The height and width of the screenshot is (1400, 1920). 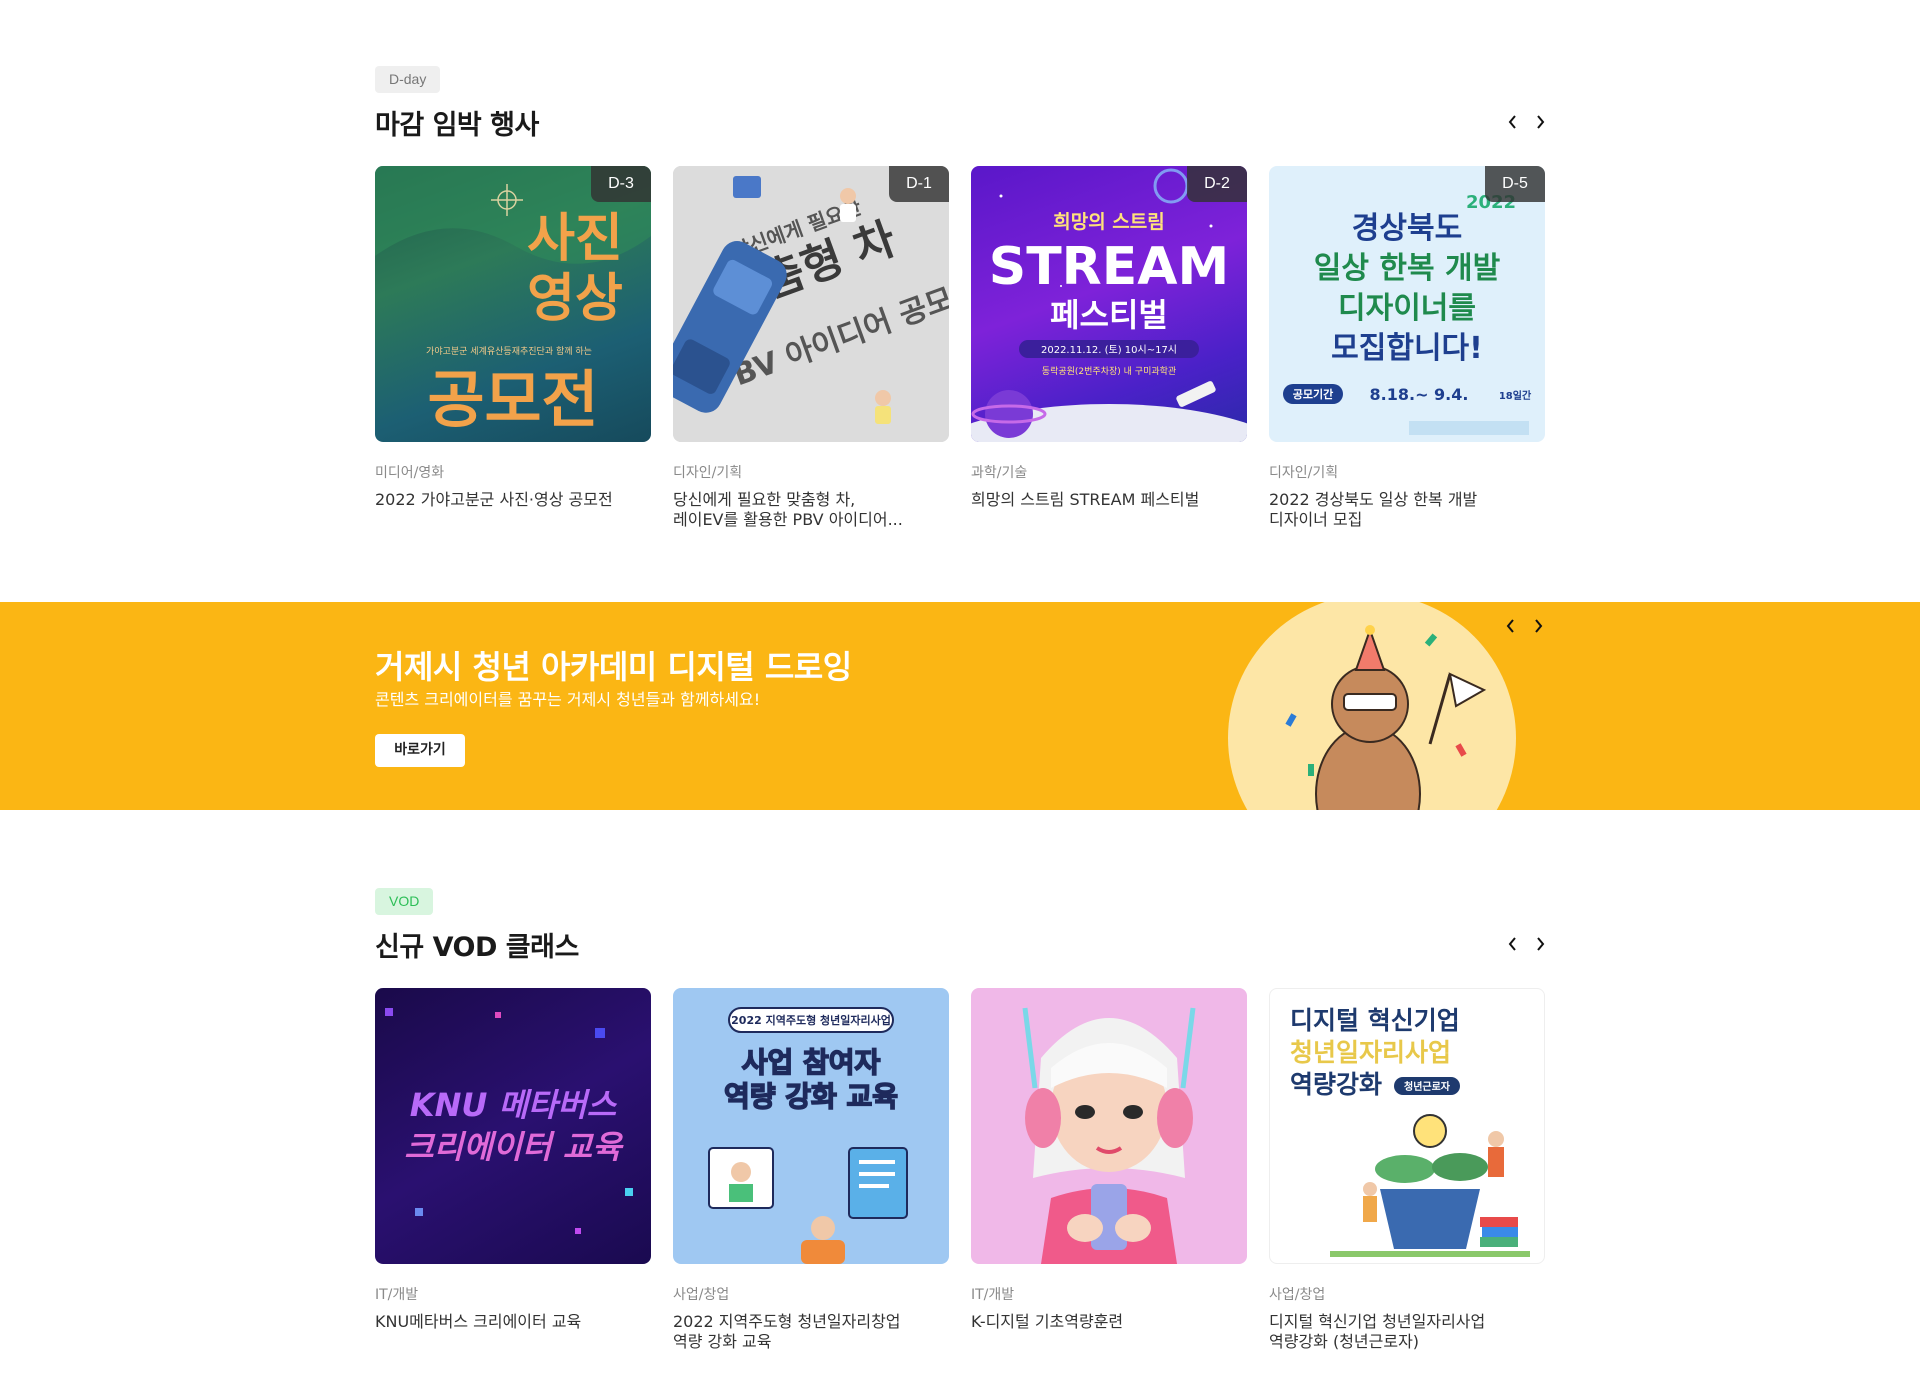 I want to click on avatar-art, so click(x=1109, y=1135).